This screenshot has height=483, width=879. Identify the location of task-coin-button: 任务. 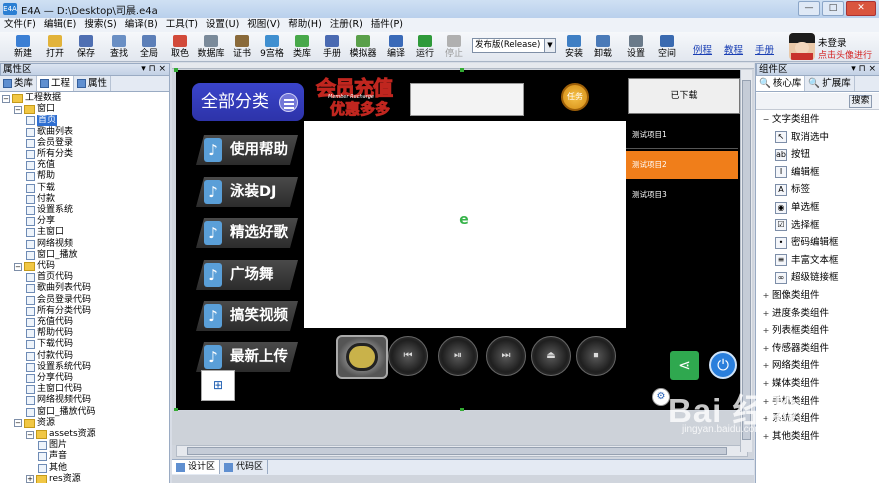
(575, 97).